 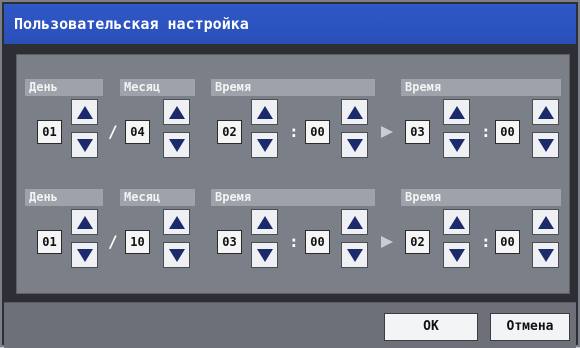 I want to click on start-hour-value: 03, so click(x=229, y=242).